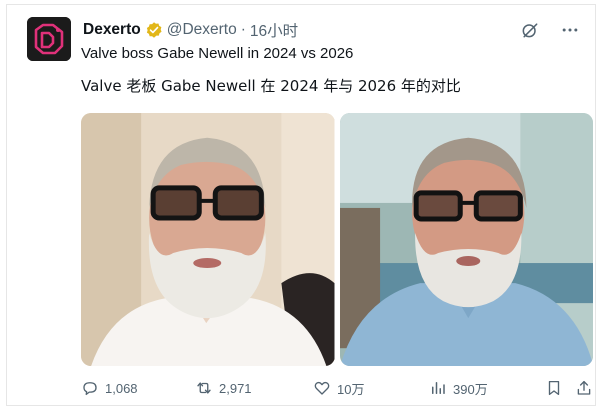 The image size is (600, 410). Describe the element at coordinates (274, 30) in the screenshot. I see `post-time: 16小时` at that location.